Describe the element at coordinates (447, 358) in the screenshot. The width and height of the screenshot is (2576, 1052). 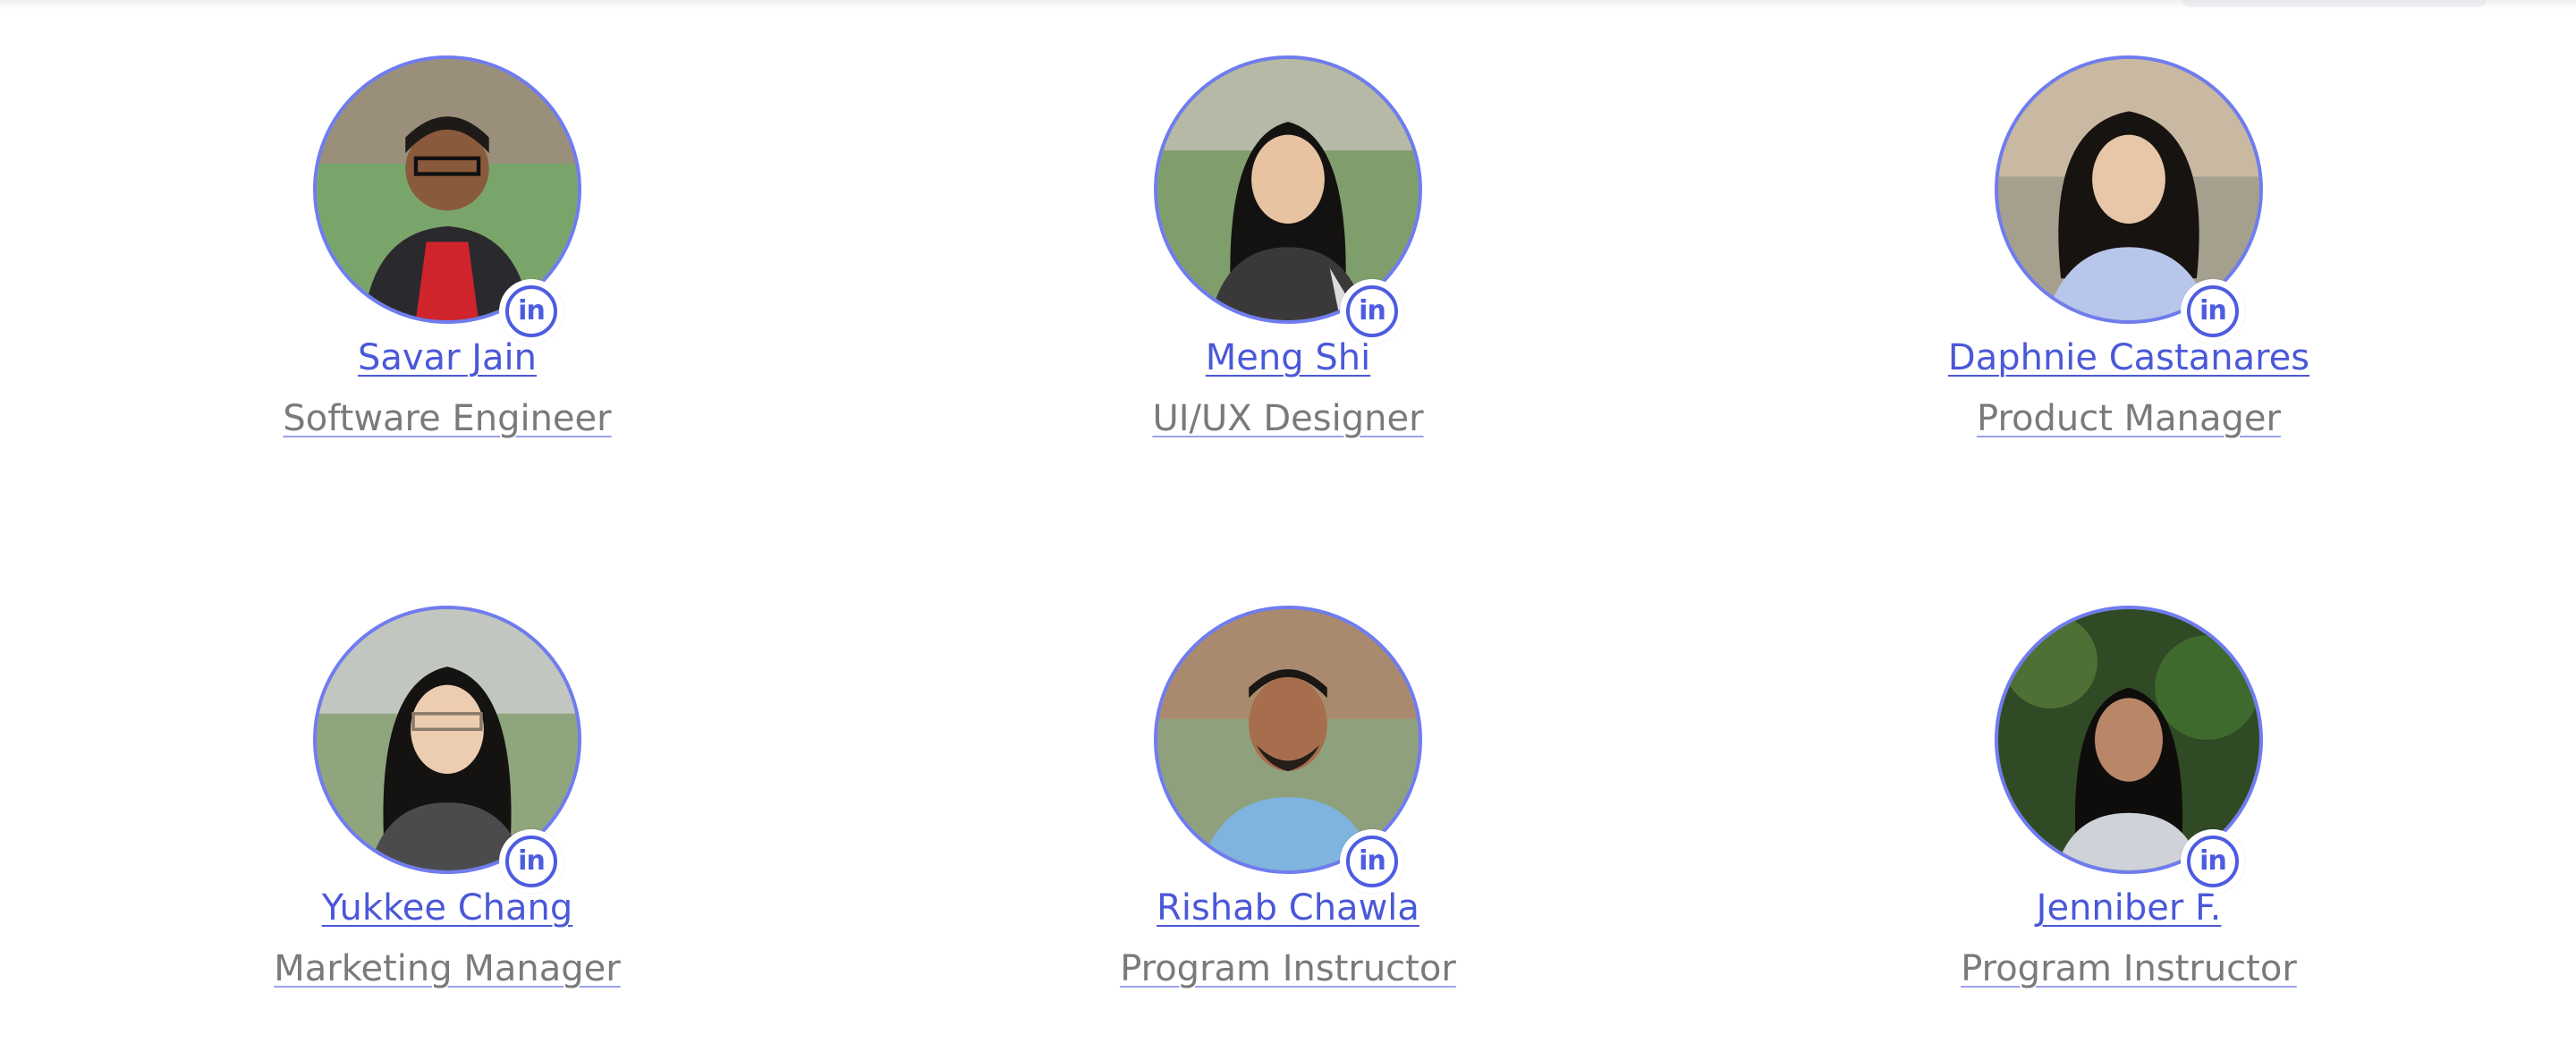
I see `member-name-link: Savar Jain` at that location.